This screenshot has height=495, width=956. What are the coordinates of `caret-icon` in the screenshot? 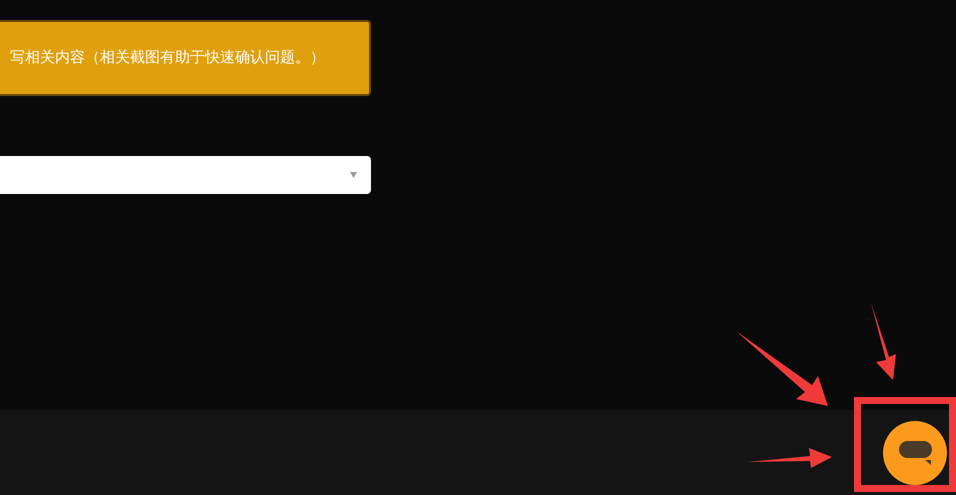 It's located at (353, 175).